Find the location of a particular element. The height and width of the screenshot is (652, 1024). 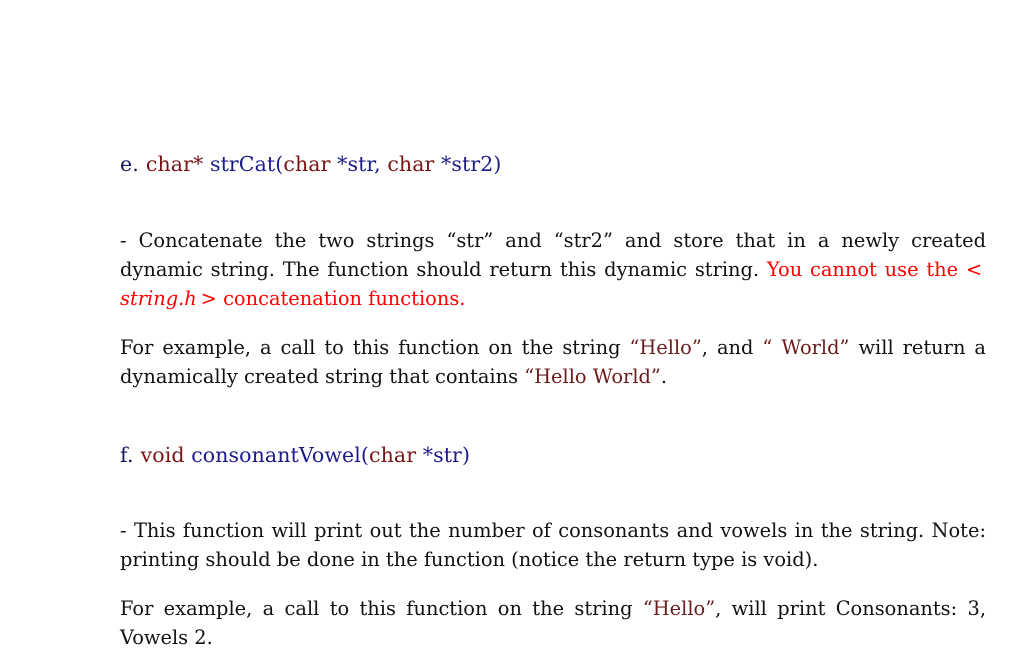

warning-header-name: string.h is located at coordinates (158, 298).